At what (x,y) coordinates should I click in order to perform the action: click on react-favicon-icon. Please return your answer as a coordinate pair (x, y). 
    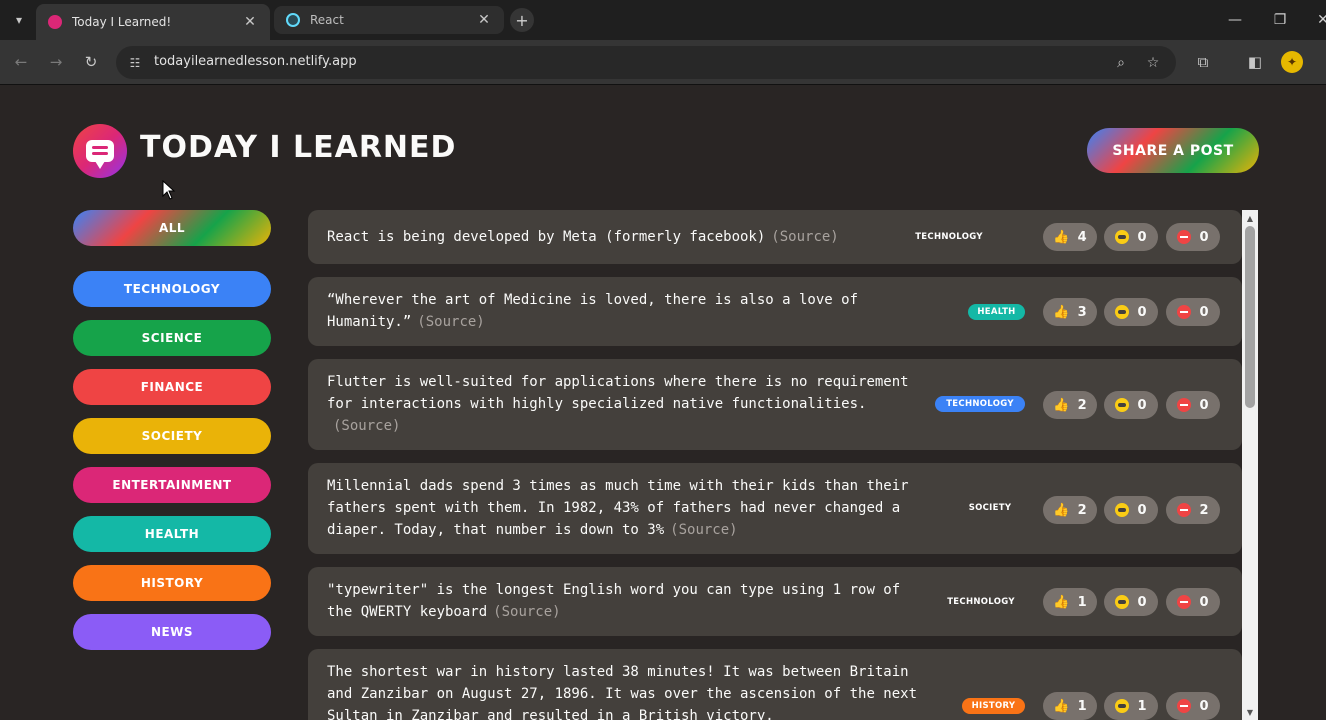
    Looking at the image, I should click on (293, 20).